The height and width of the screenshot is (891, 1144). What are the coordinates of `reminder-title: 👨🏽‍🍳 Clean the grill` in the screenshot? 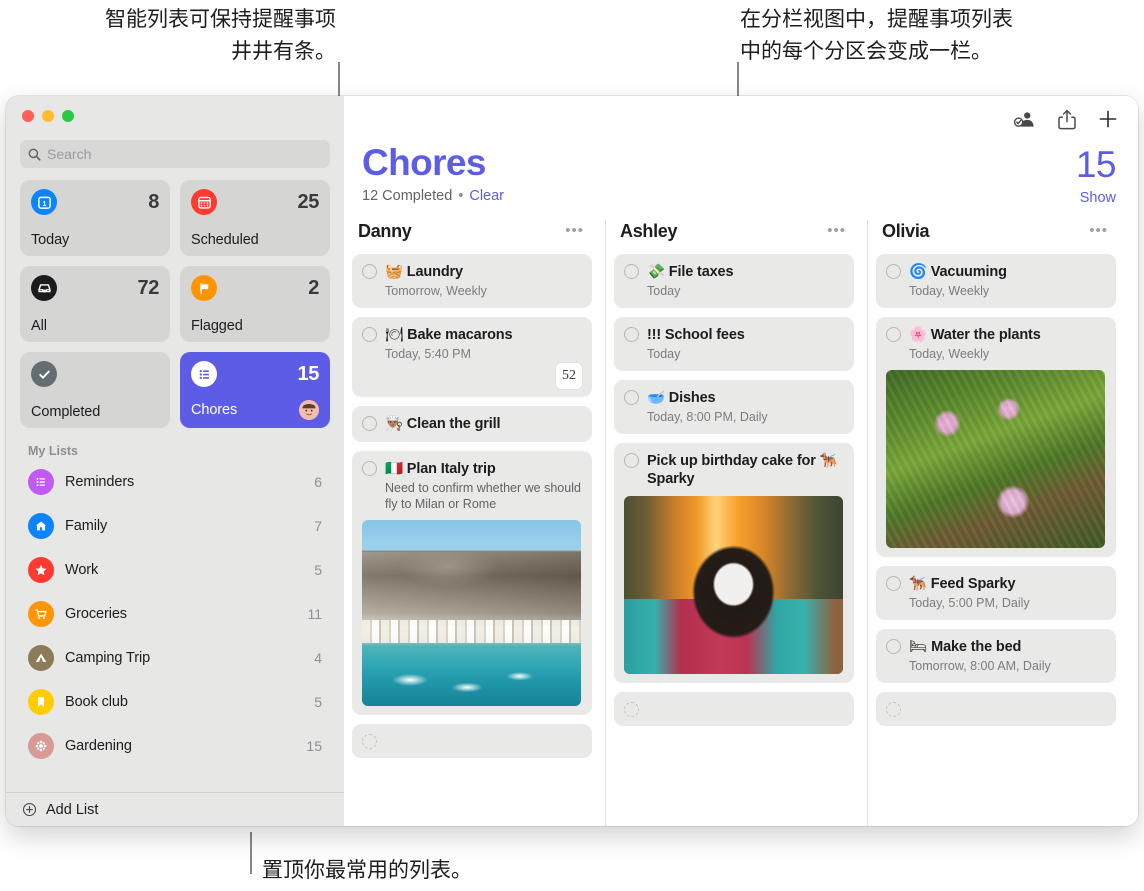 It's located at (443, 424).